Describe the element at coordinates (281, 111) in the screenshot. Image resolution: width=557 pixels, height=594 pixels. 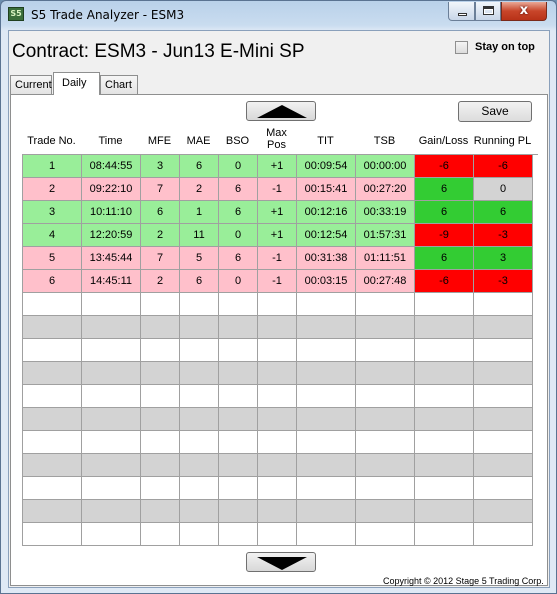
I see `scroll-up-button` at that location.